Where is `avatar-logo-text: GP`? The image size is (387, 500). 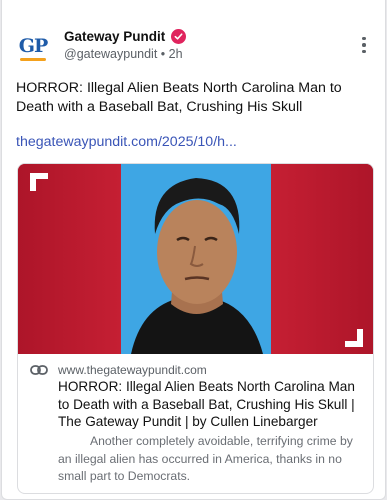
avatar-logo-text: GP is located at coordinates (33, 46).